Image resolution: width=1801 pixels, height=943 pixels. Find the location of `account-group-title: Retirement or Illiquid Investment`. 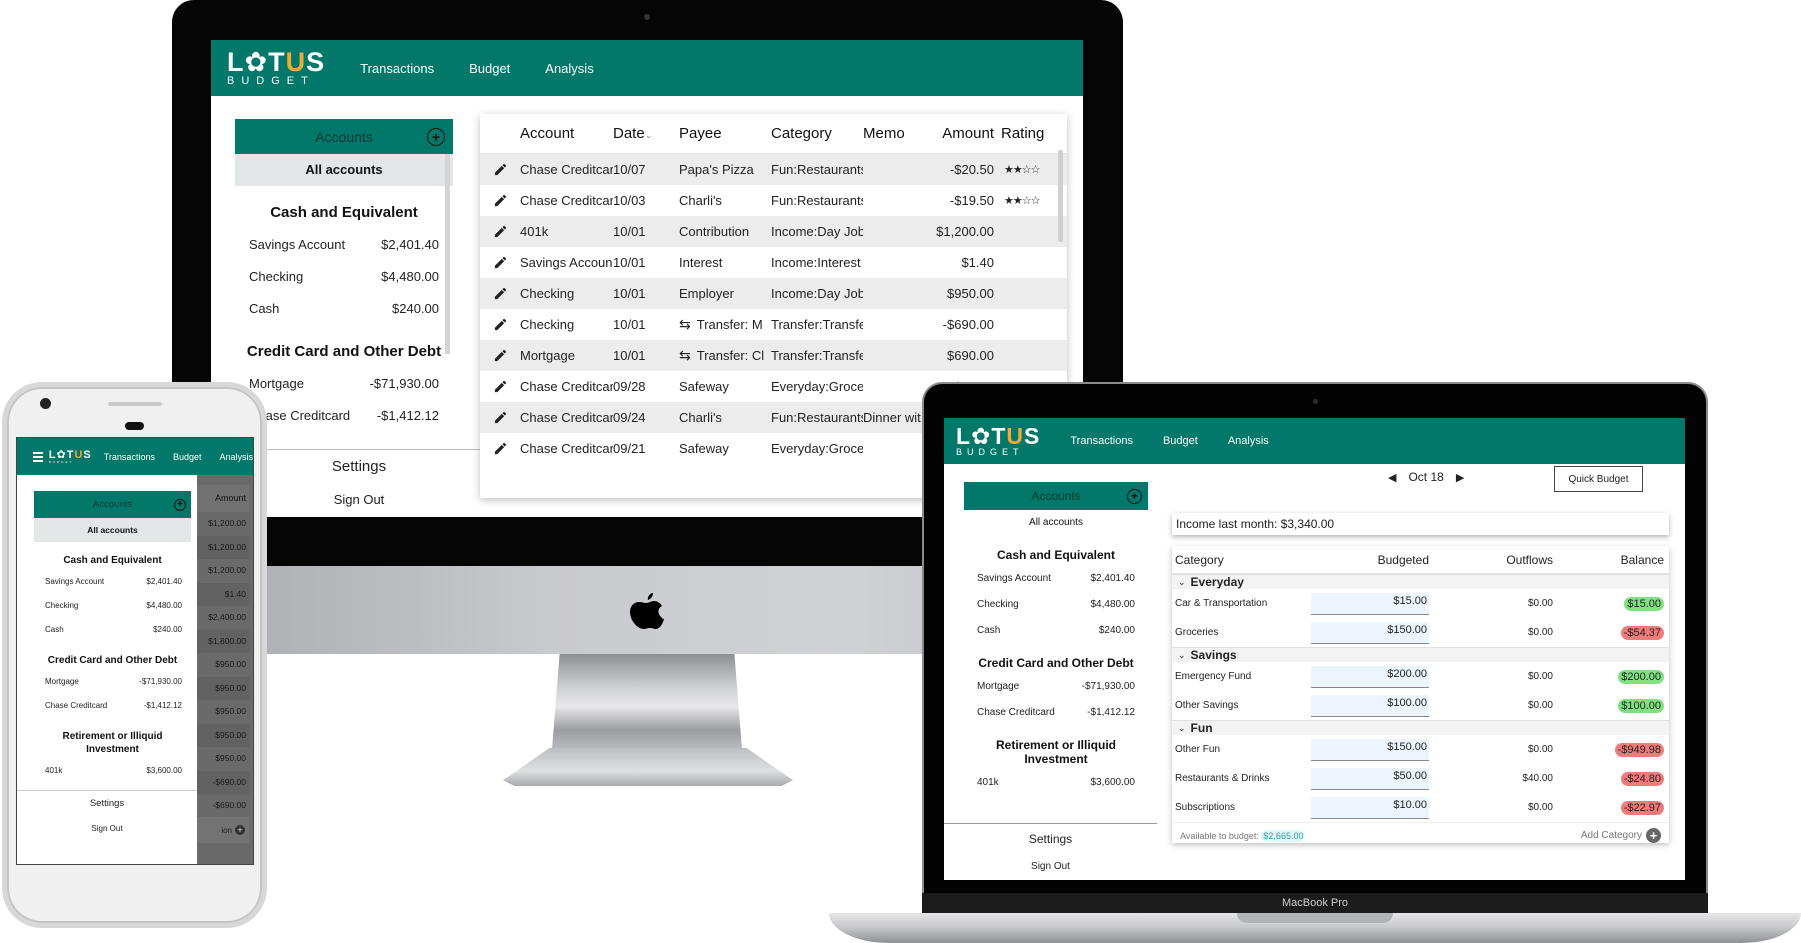

account-group-title: Retirement or Illiquid Investment is located at coordinates (112, 743).